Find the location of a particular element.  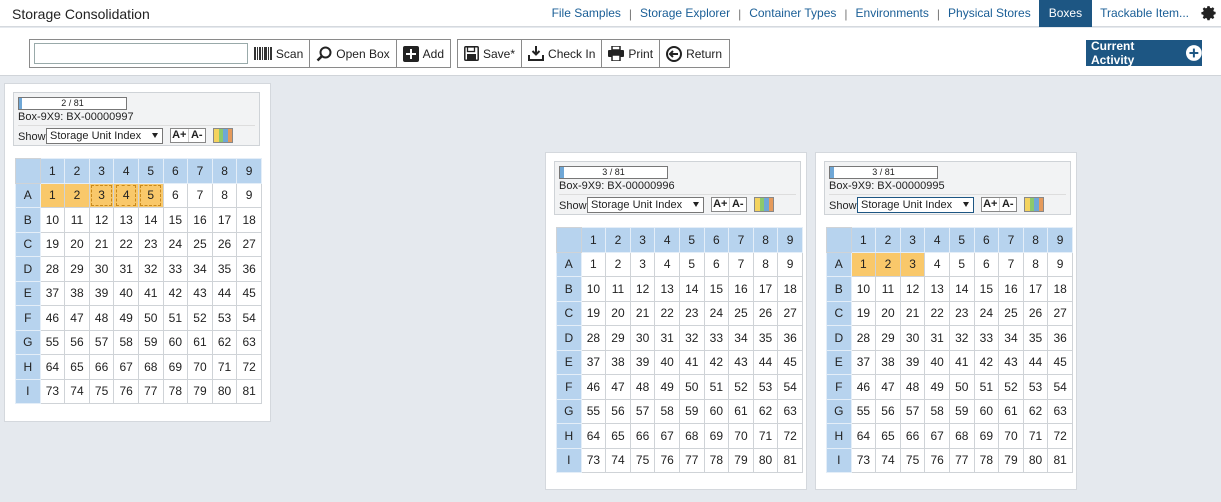

storage-cell: 46 is located at coordinates (863, 387).